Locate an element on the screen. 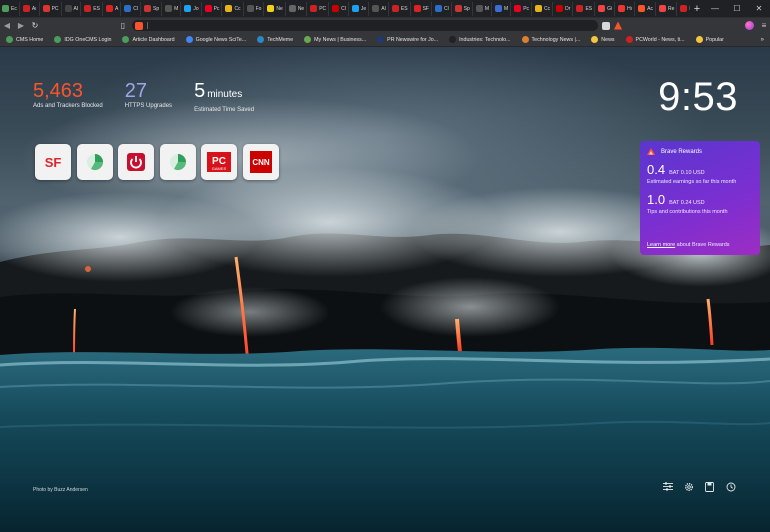 The height and width of the screenshot is (532, 770). gear-icon is located at coordinates (688, 487).